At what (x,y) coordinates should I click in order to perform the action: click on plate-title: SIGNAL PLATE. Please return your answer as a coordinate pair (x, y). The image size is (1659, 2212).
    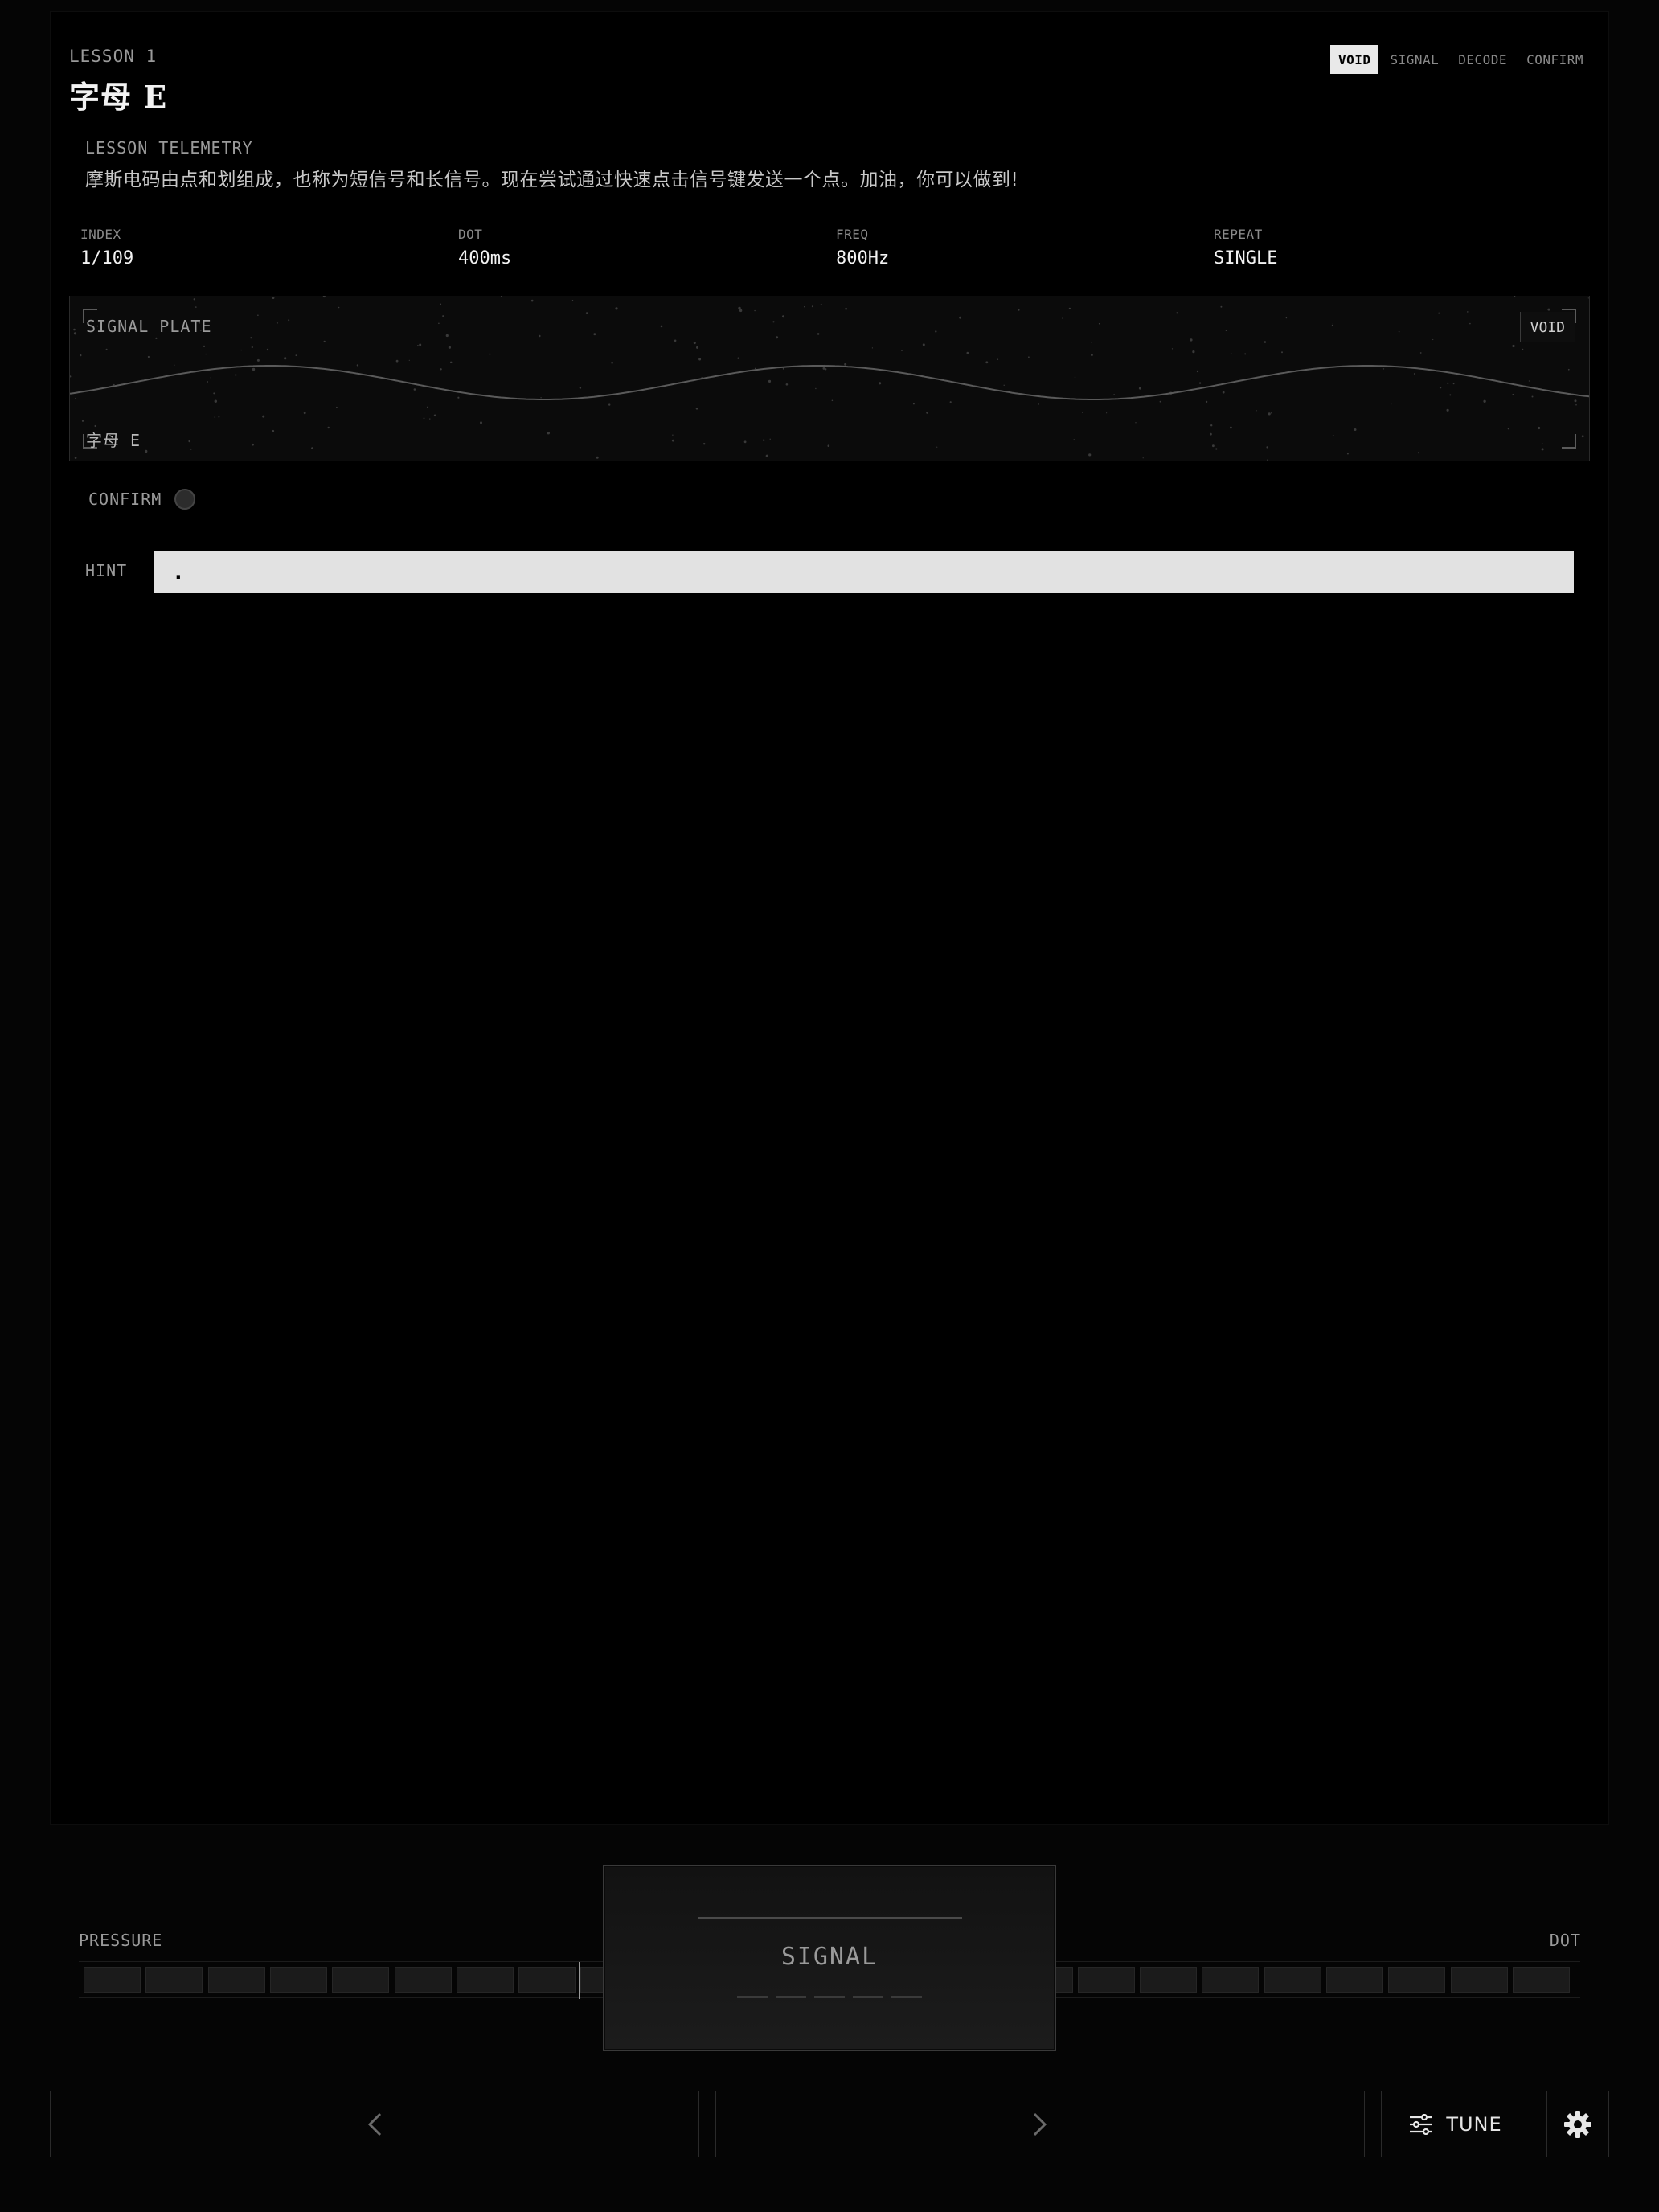
    Looking at the image, I should click on (149, 326).